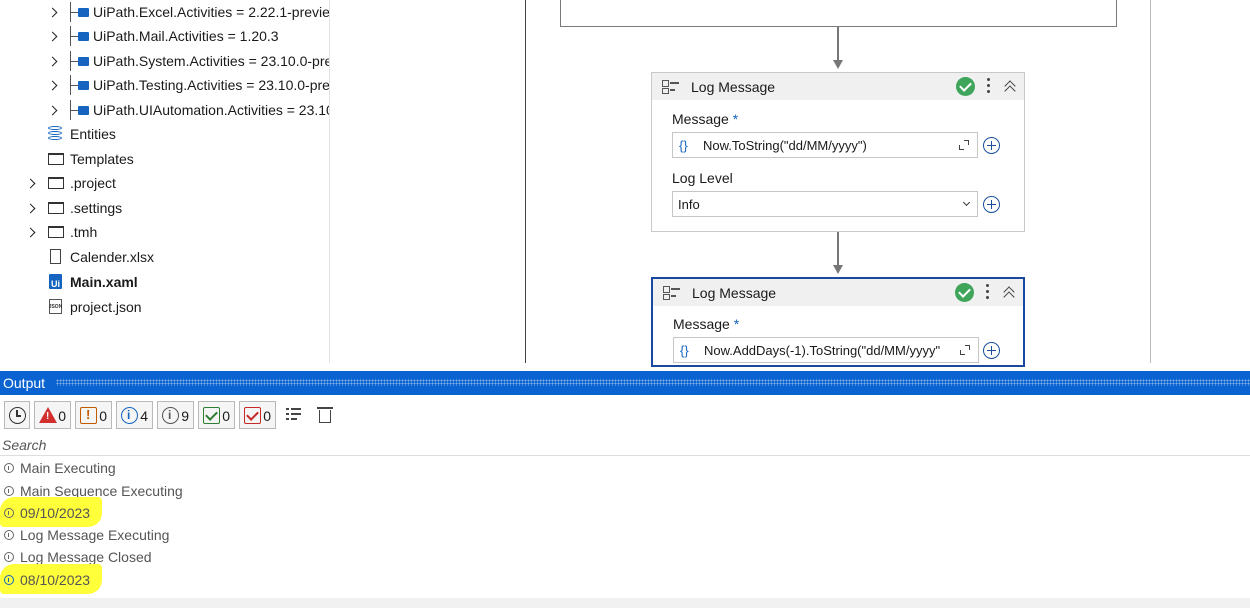 The image size is (1250, 608). What do you see at coordinates (164, 282) in the screenshot?
I see `tree-item-main: Ui Main.xaml` at bounding box center [164, 282].